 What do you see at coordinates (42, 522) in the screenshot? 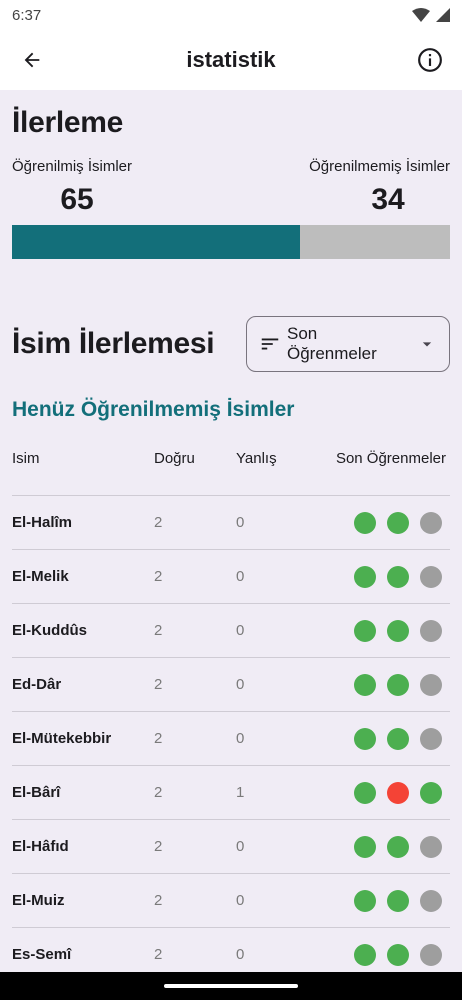
I see `row-name: El-Halîm` at bounding box center [42, 522].